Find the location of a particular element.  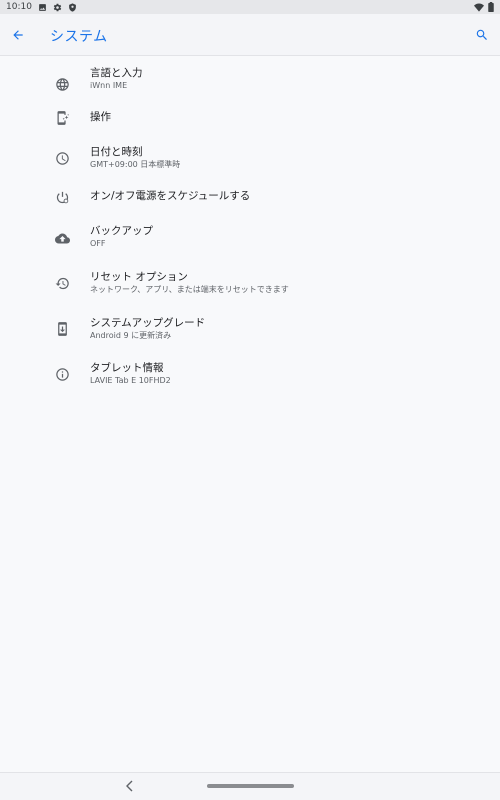

system-update-icon is located at coordinates (62, 329).